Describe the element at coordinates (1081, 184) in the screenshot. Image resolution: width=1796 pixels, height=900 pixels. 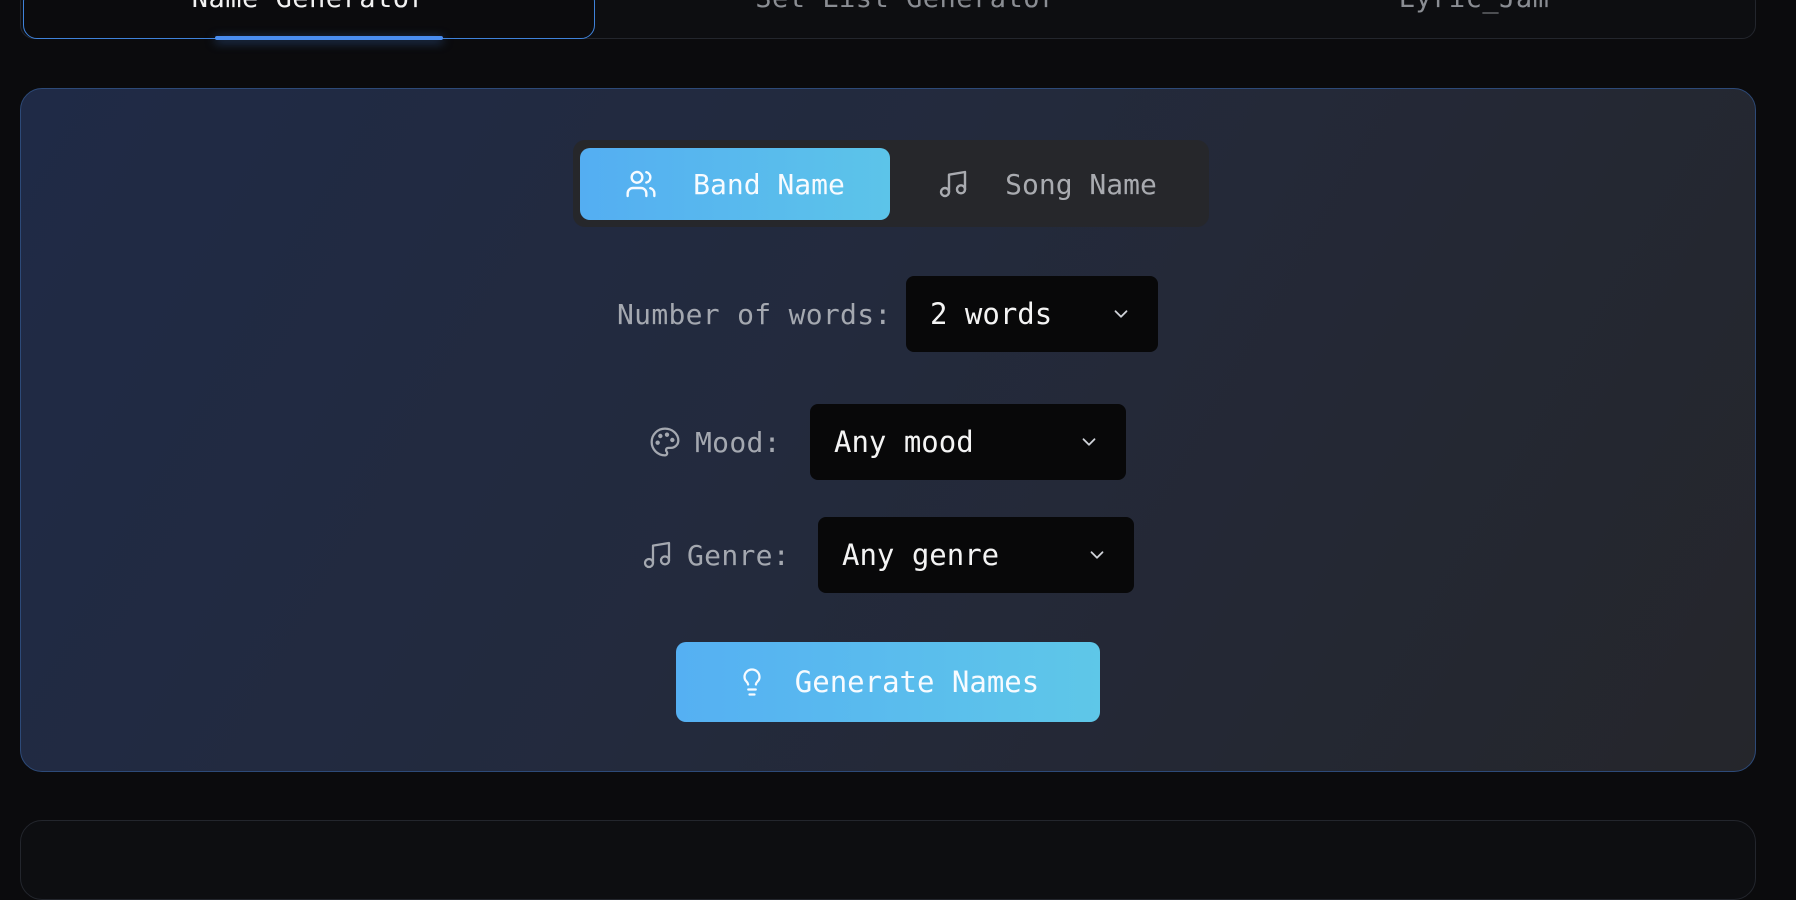
I see `song-name-label: Song Name` at that location.